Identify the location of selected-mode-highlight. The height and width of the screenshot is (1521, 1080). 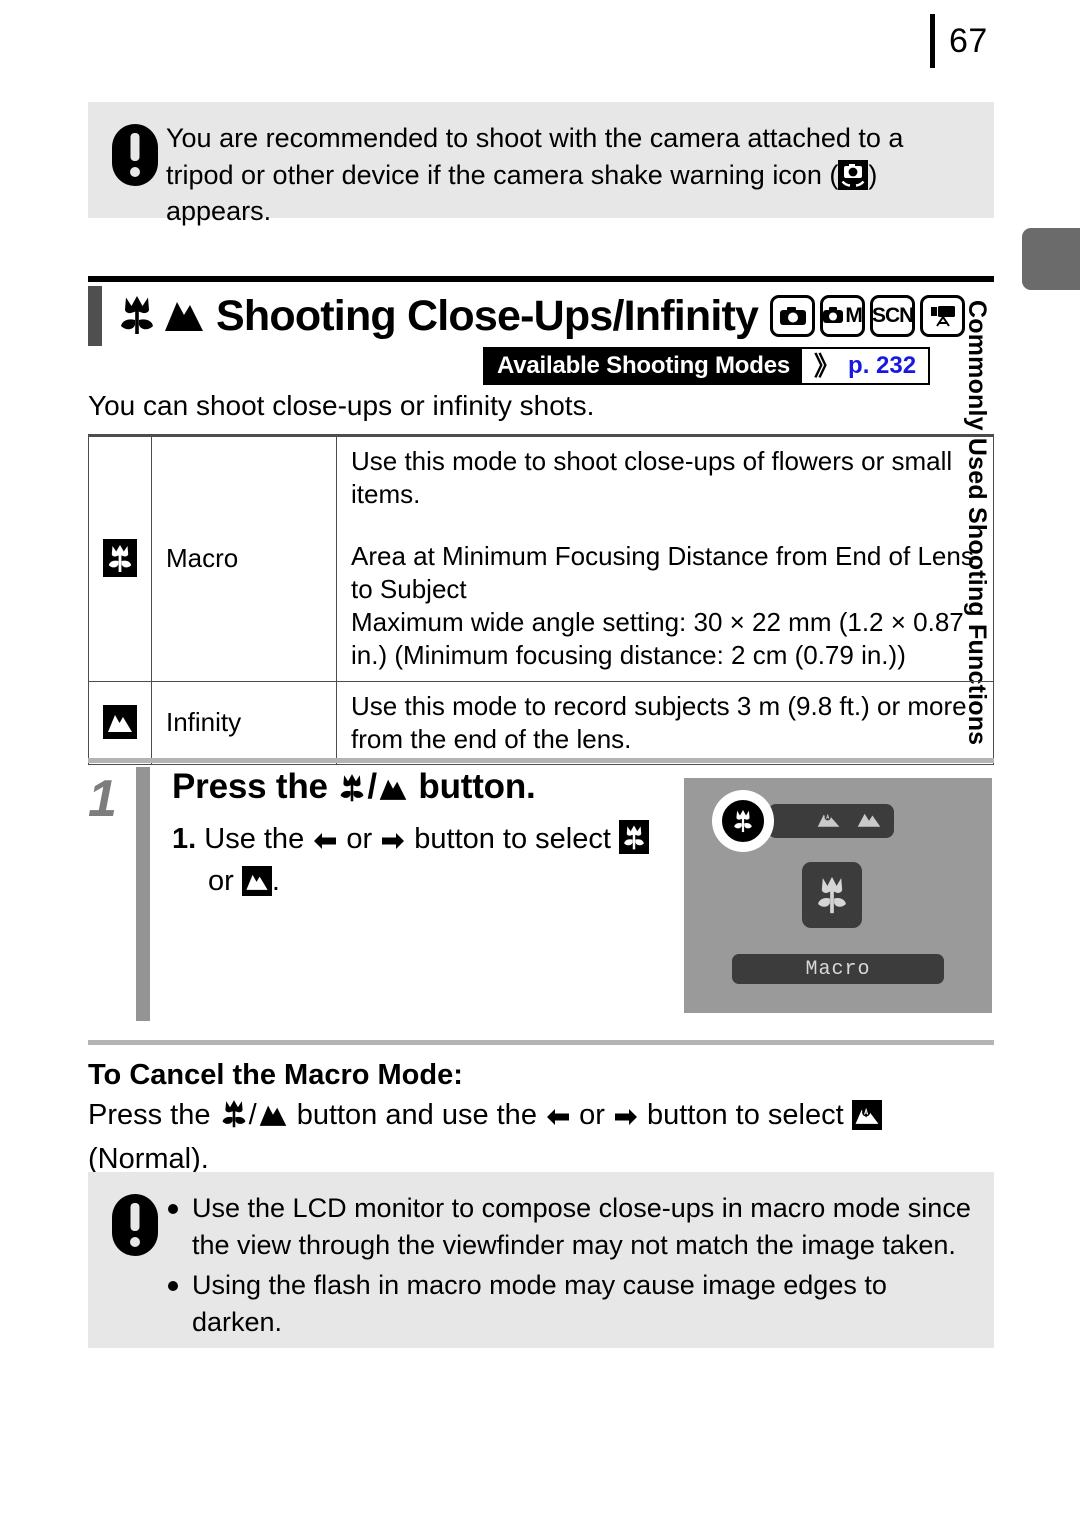
(743, 821).